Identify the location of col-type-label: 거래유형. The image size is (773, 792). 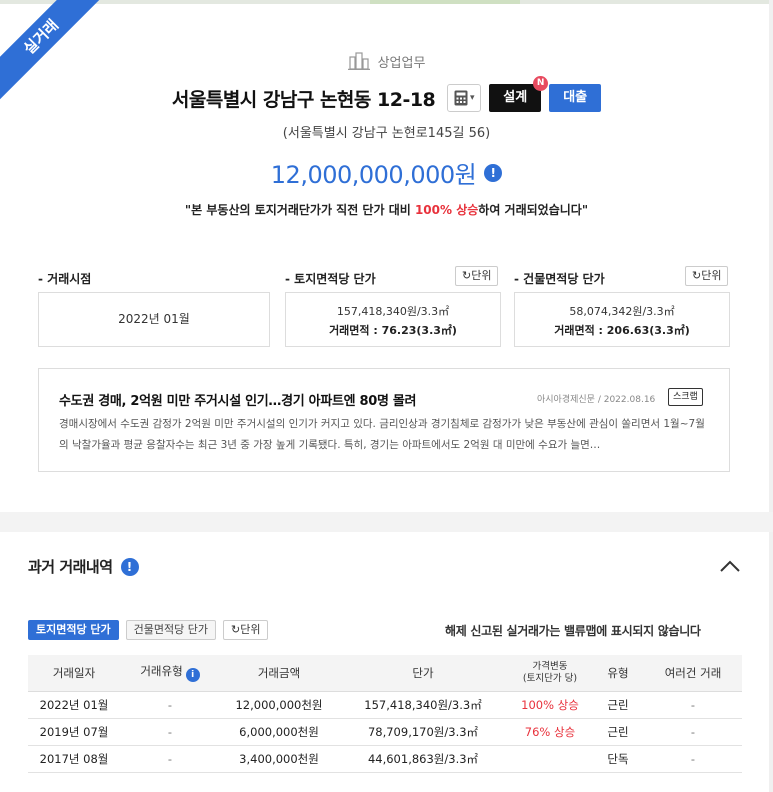
(161, 671).